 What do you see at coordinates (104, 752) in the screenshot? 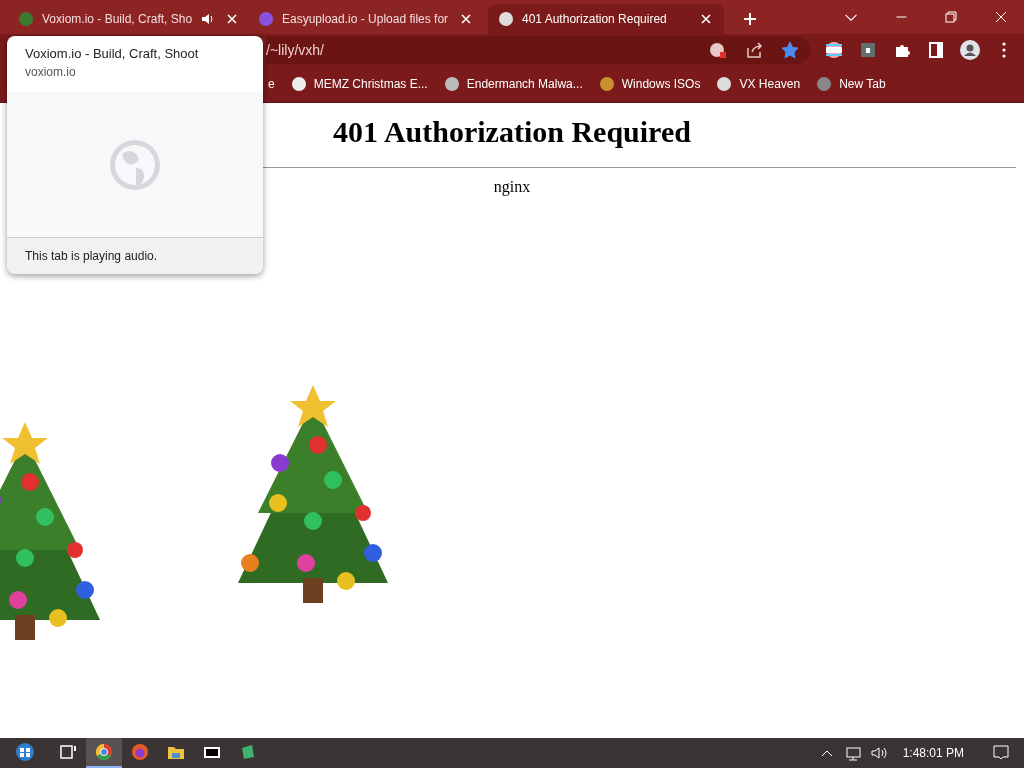
I see `chrome-icon` at bounding box center [104, 752].